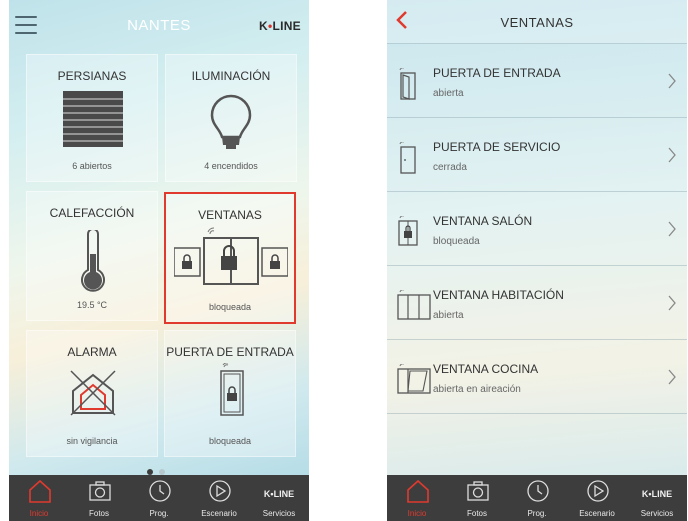 The height and width of the screenshot is (521, 688). I want to click on house-alarm-icon, so click(93, 393).